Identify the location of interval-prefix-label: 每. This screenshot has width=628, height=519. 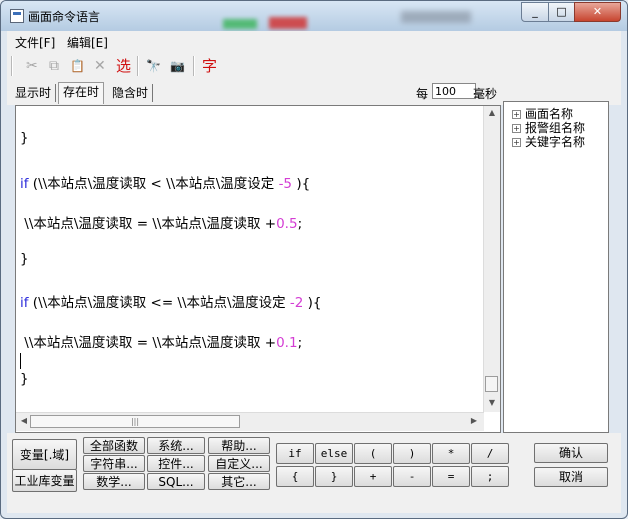
(422, 94).